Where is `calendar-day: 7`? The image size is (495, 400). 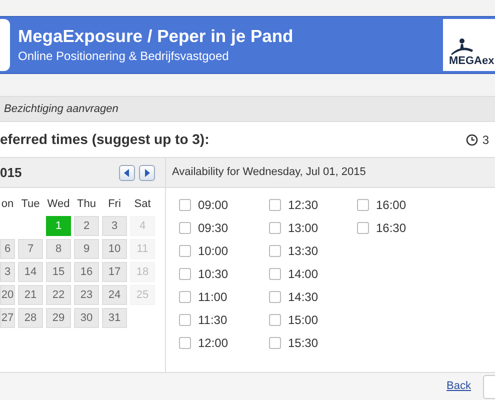 calendar-day: 7 is located at coordinates (30, 249).